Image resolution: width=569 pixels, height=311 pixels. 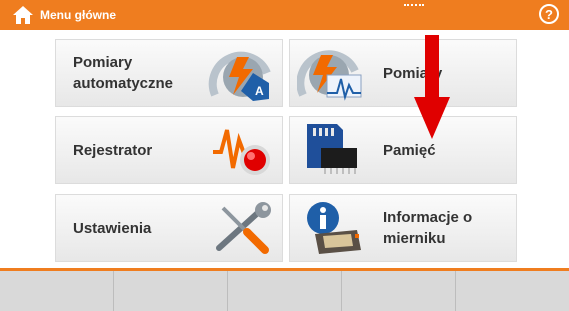 What do you see at coordinates (414, 6) in the screenshot?
I see `signal-indicator` at bounding box center [414, 6].